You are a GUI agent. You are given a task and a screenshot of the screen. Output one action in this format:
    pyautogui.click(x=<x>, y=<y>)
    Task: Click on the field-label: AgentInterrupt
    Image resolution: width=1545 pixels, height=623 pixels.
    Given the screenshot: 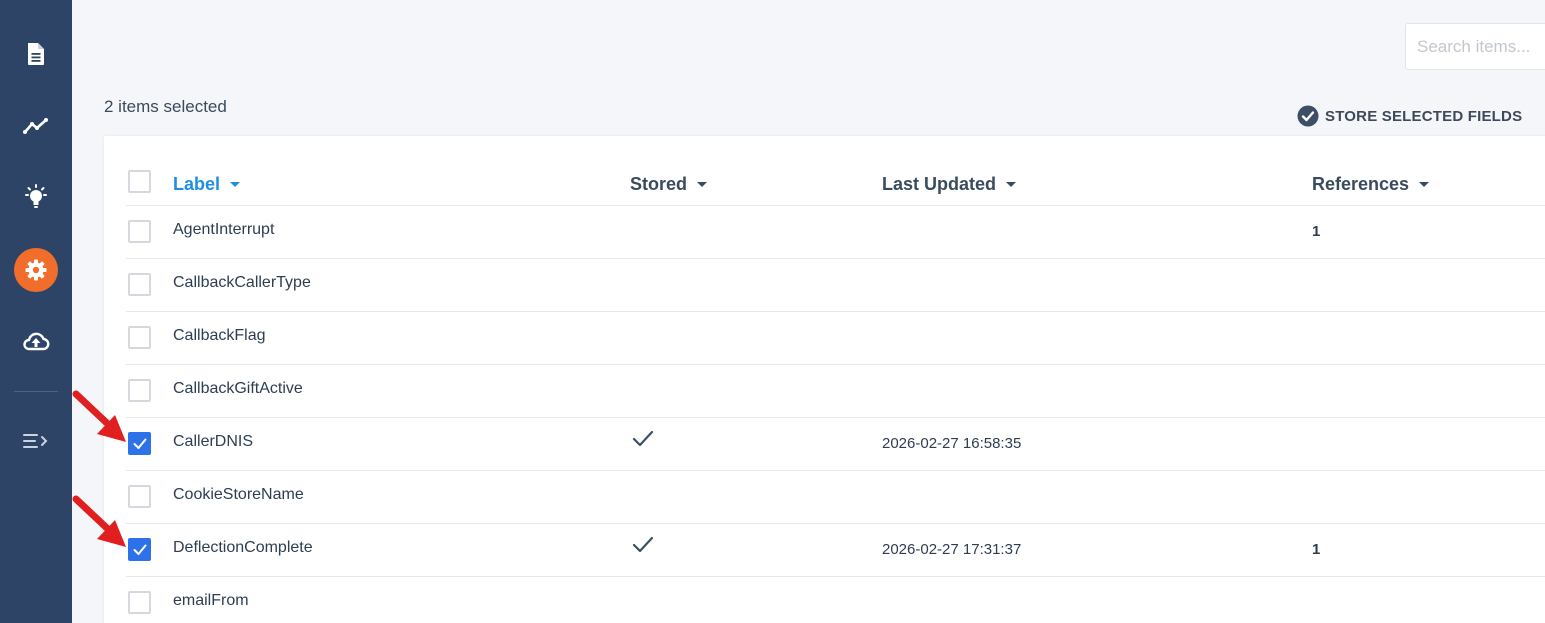 What is the action you would take?
    pyautogui.click(x=224, y=229)
    